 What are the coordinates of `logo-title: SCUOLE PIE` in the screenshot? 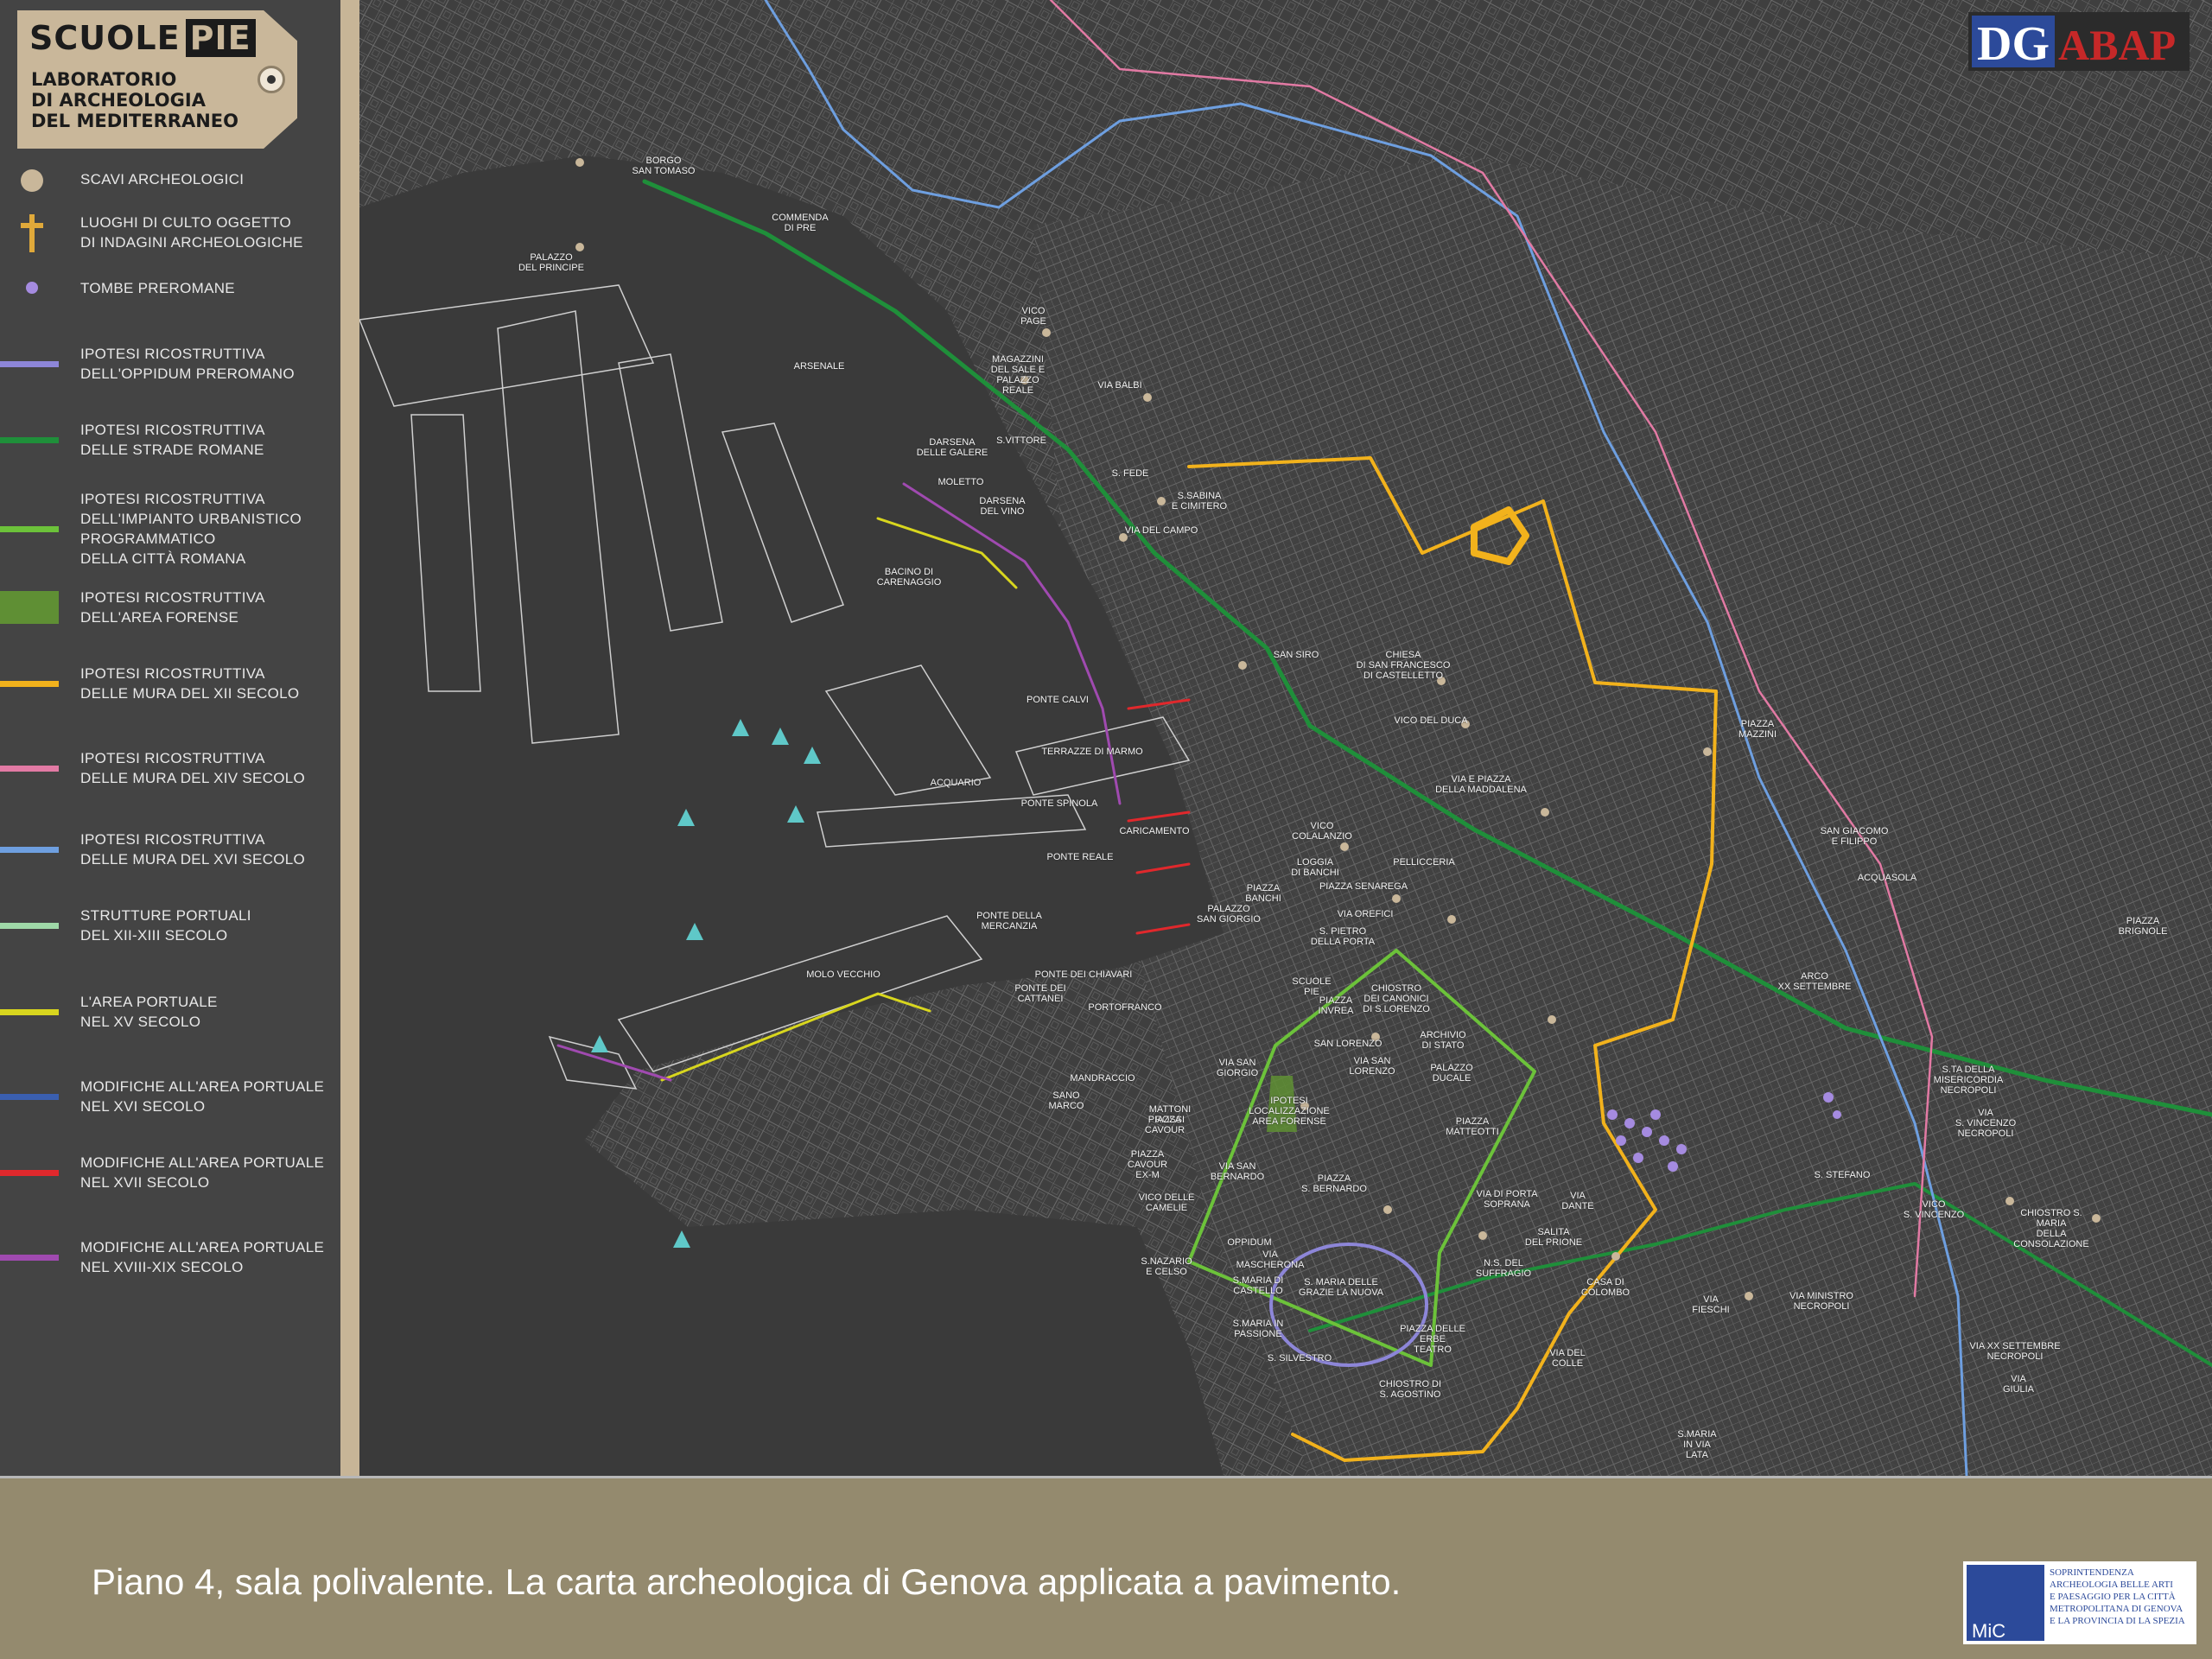 It's located at (142, 38).